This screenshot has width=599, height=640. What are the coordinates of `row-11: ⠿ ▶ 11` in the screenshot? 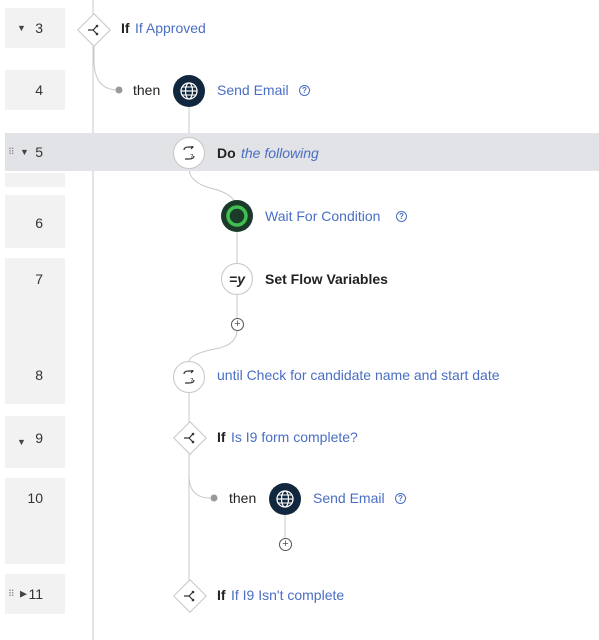 It's located at (35, 594).